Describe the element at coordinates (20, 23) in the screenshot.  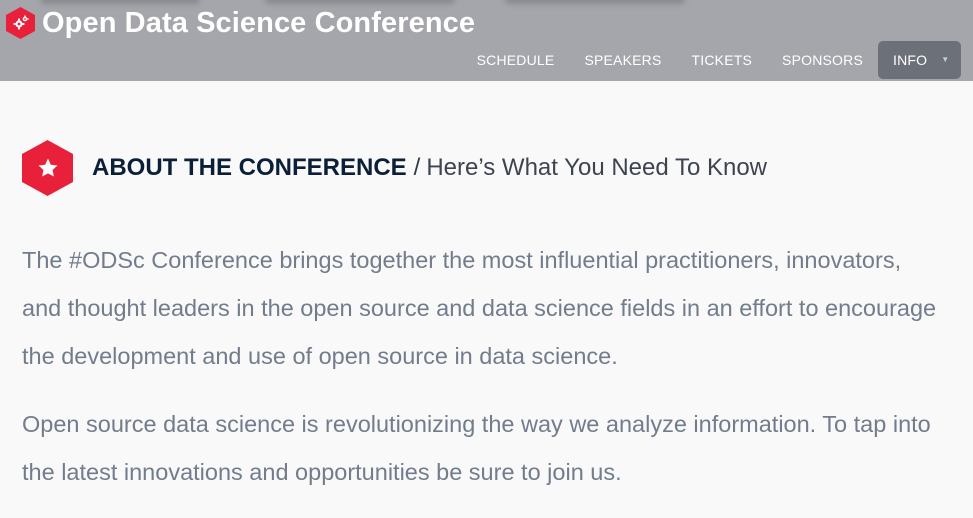
I see `gears-icon` at that location.